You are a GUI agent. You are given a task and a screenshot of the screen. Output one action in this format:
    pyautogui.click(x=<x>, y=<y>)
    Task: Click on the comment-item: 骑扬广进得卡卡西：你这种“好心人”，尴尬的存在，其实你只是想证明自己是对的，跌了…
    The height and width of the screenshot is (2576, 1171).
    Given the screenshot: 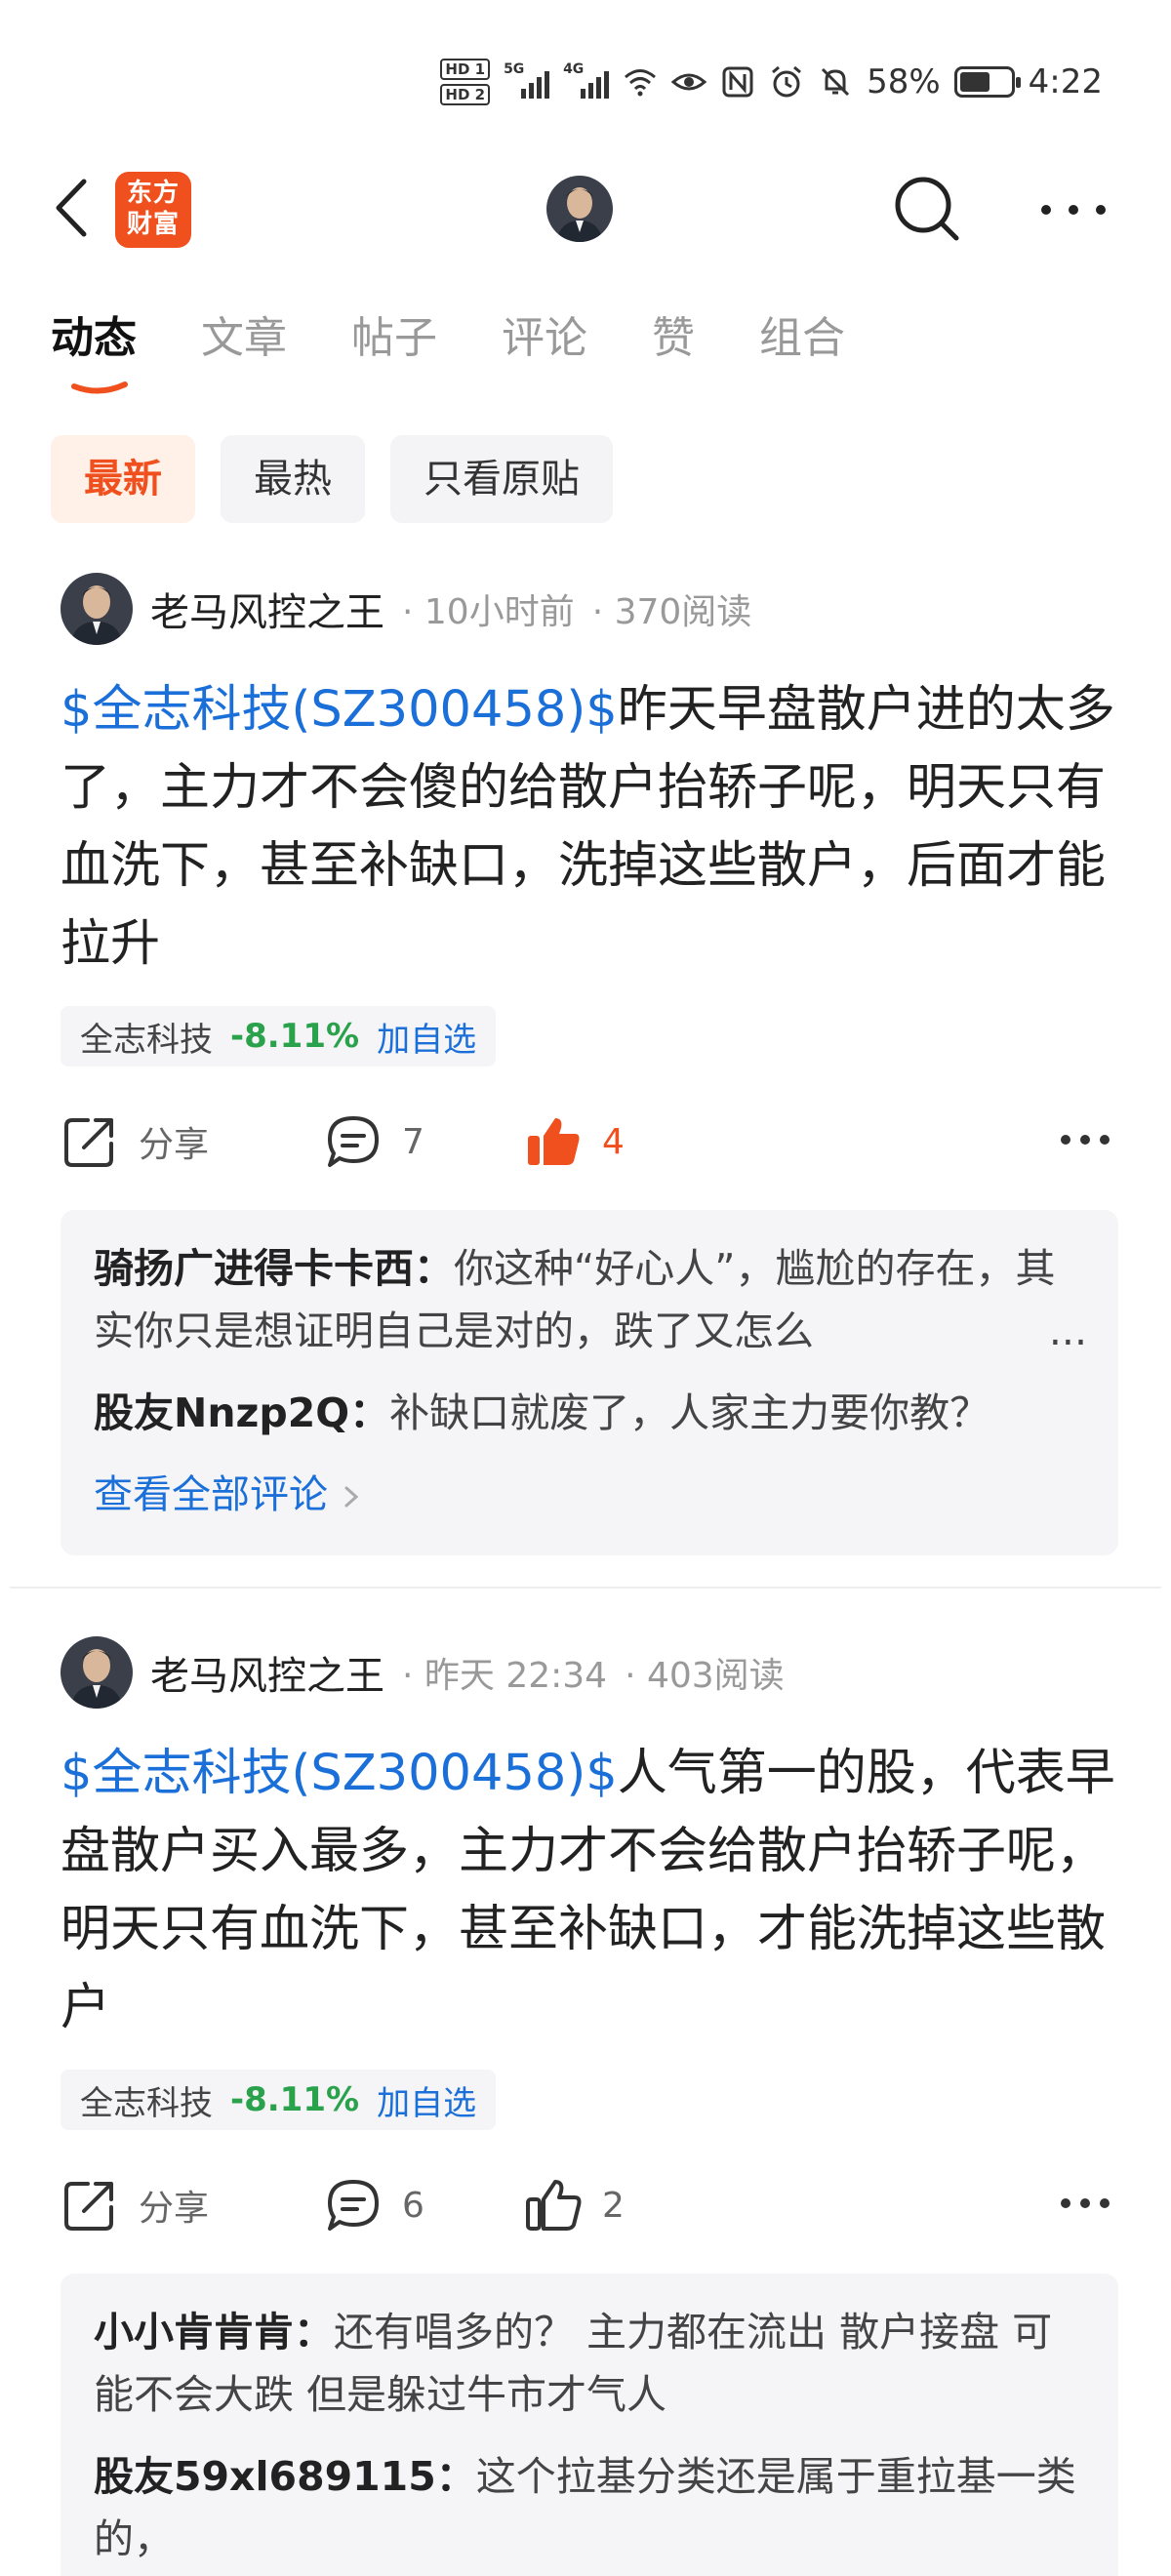 What is the action you would take?
    pyautogui.click(x=590, y=1299)
    